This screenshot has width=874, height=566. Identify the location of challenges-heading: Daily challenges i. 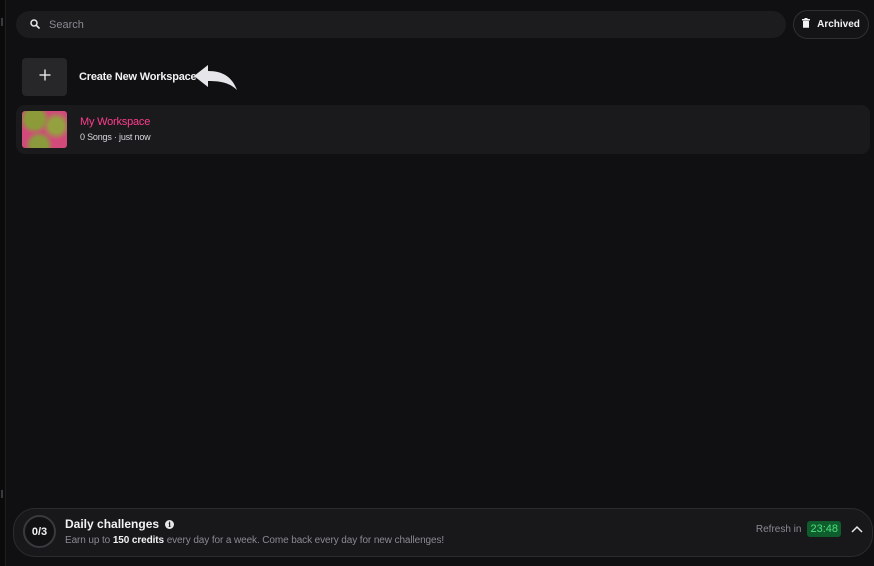
(120, 524).